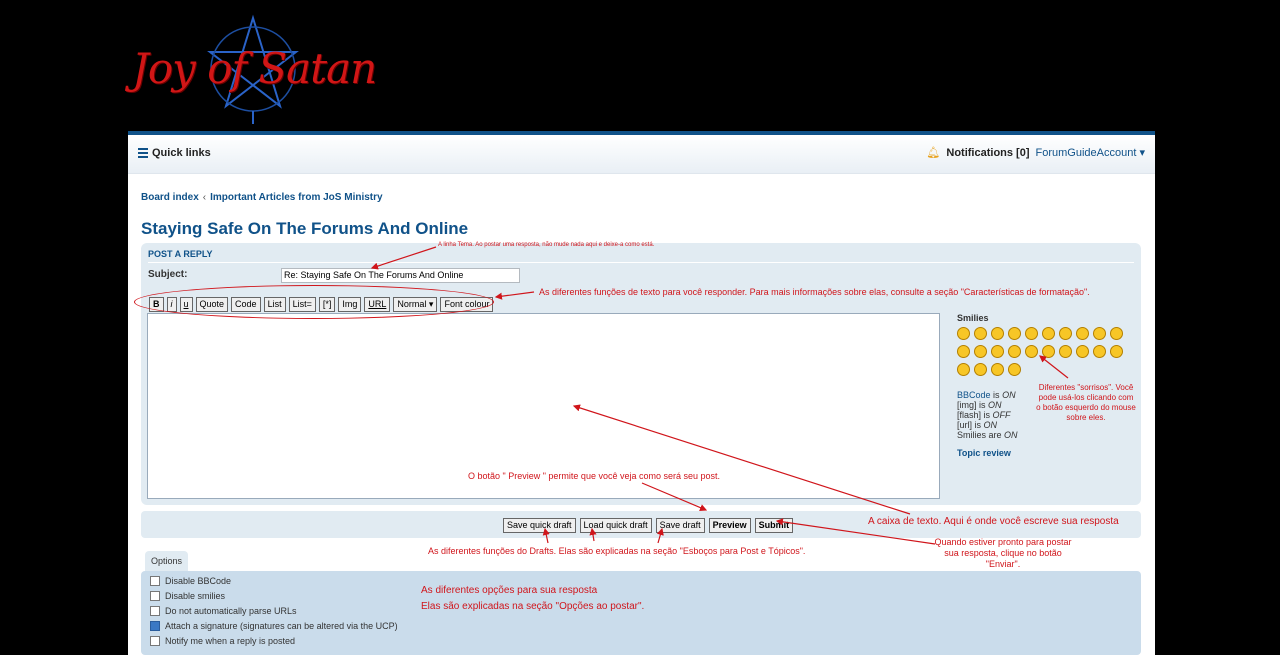 The width and height of the screenshot is (1280, 655). What do you see at coordinates (974, 395) in the screenshot?
I see `bbcode-link: BBCode` at bounding box center [974, 395].